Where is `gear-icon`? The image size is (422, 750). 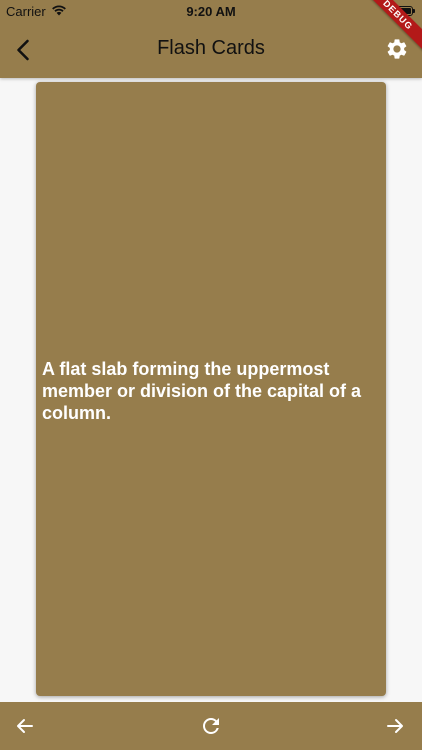 gear-icon is located at coordinates (397, 49).